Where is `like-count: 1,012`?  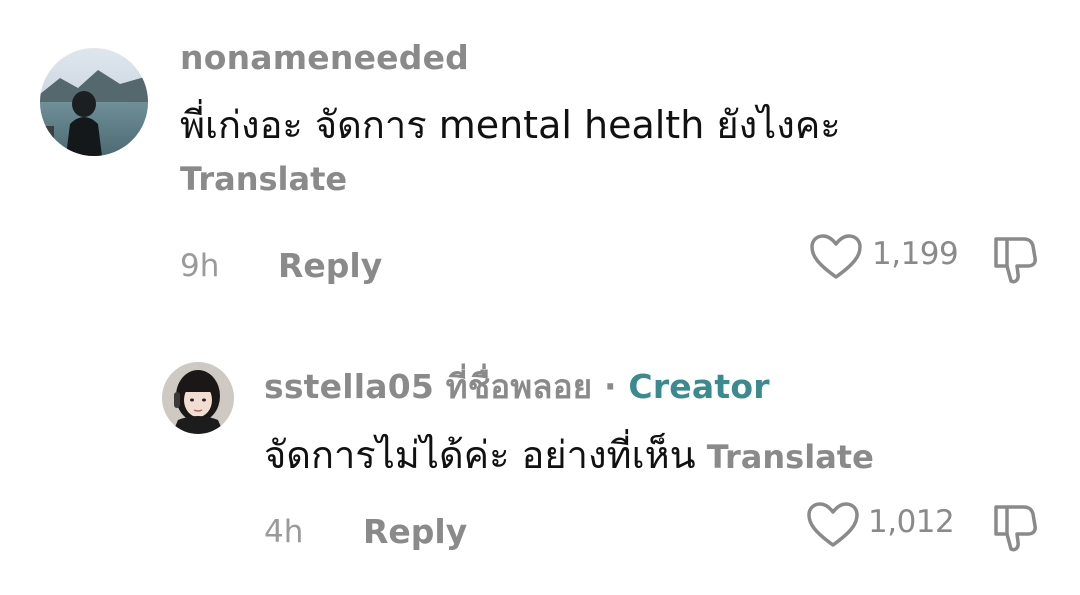 like-count: 1,012 is located at coordinates (911, 522).